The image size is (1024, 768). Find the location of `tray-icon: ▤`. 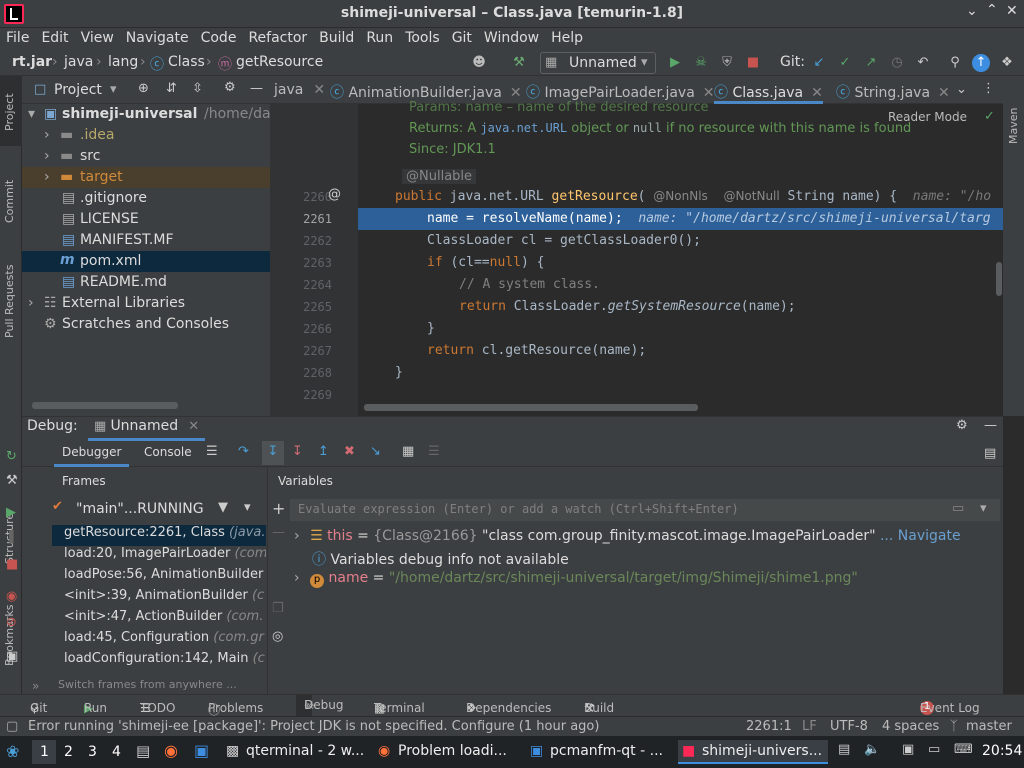

tray-icon: ▤ is located at coordinates (844, 749).